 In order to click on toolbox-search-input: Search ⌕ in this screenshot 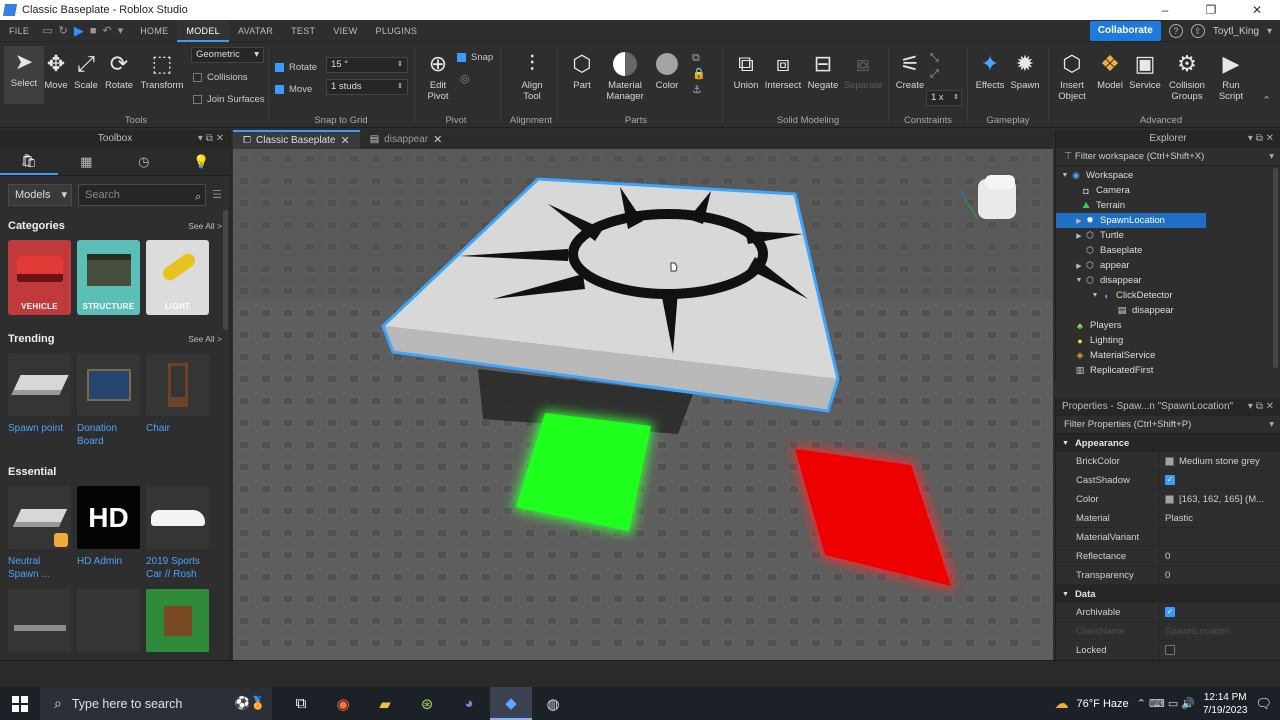, I will do `click(142, 195)`.